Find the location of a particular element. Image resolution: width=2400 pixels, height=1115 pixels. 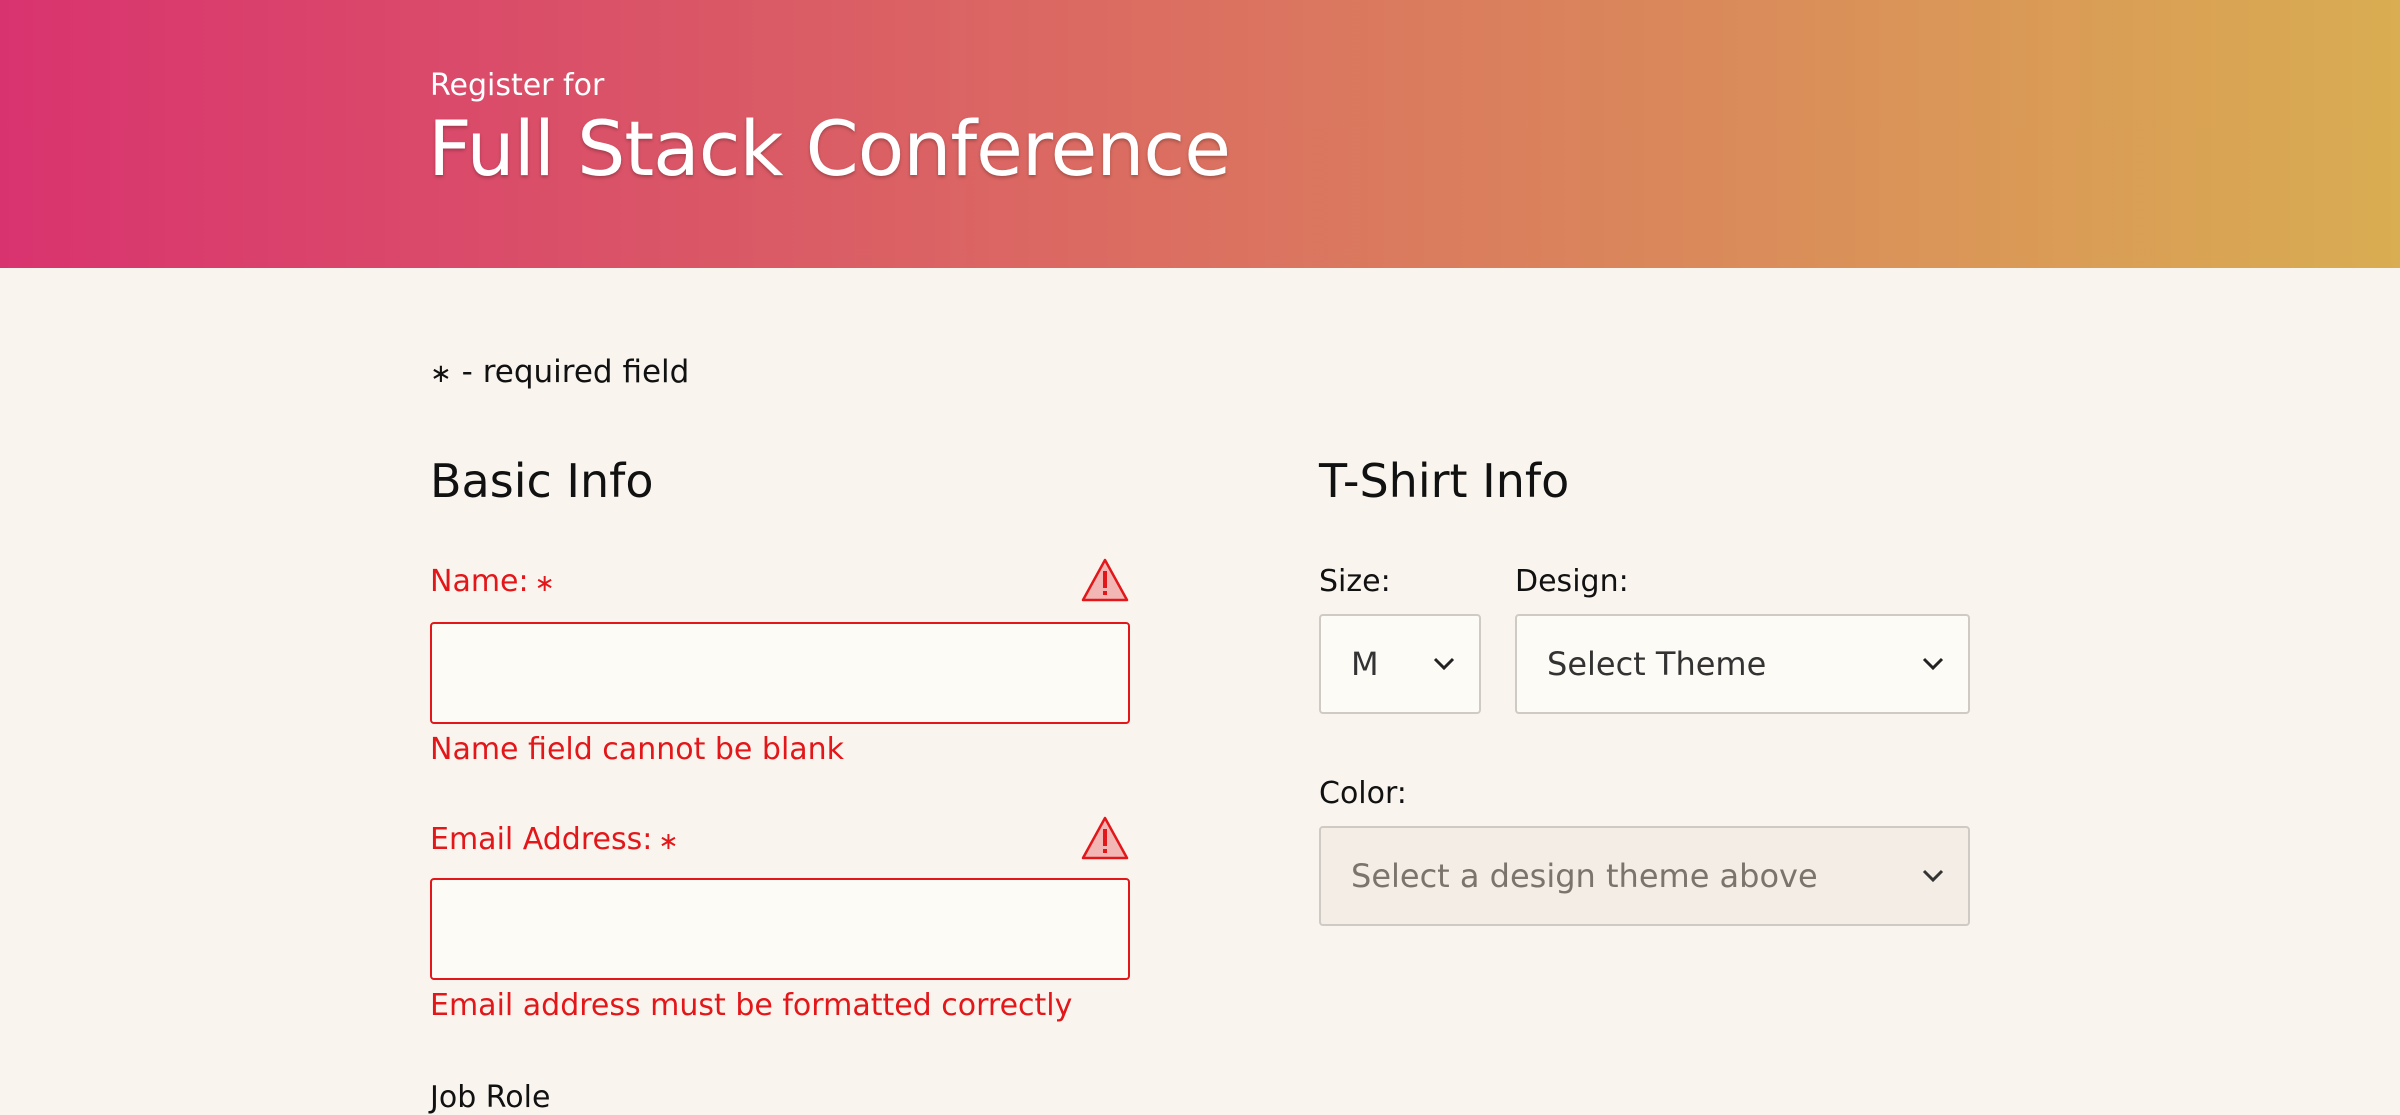

basic-info-heading: Basic Info is located at coordinates (542, 481).